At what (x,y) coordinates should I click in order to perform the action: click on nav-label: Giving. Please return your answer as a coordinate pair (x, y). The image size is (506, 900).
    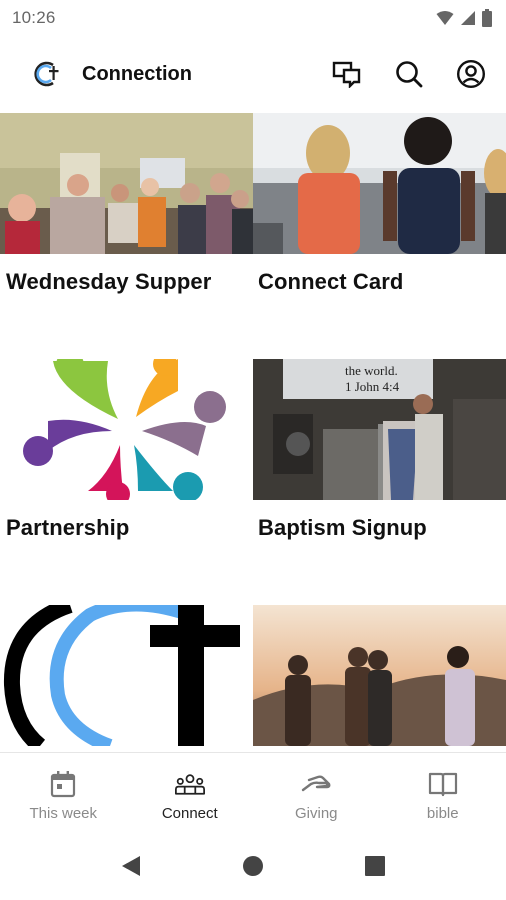
    Looking at the image, I should click on (316, 813).